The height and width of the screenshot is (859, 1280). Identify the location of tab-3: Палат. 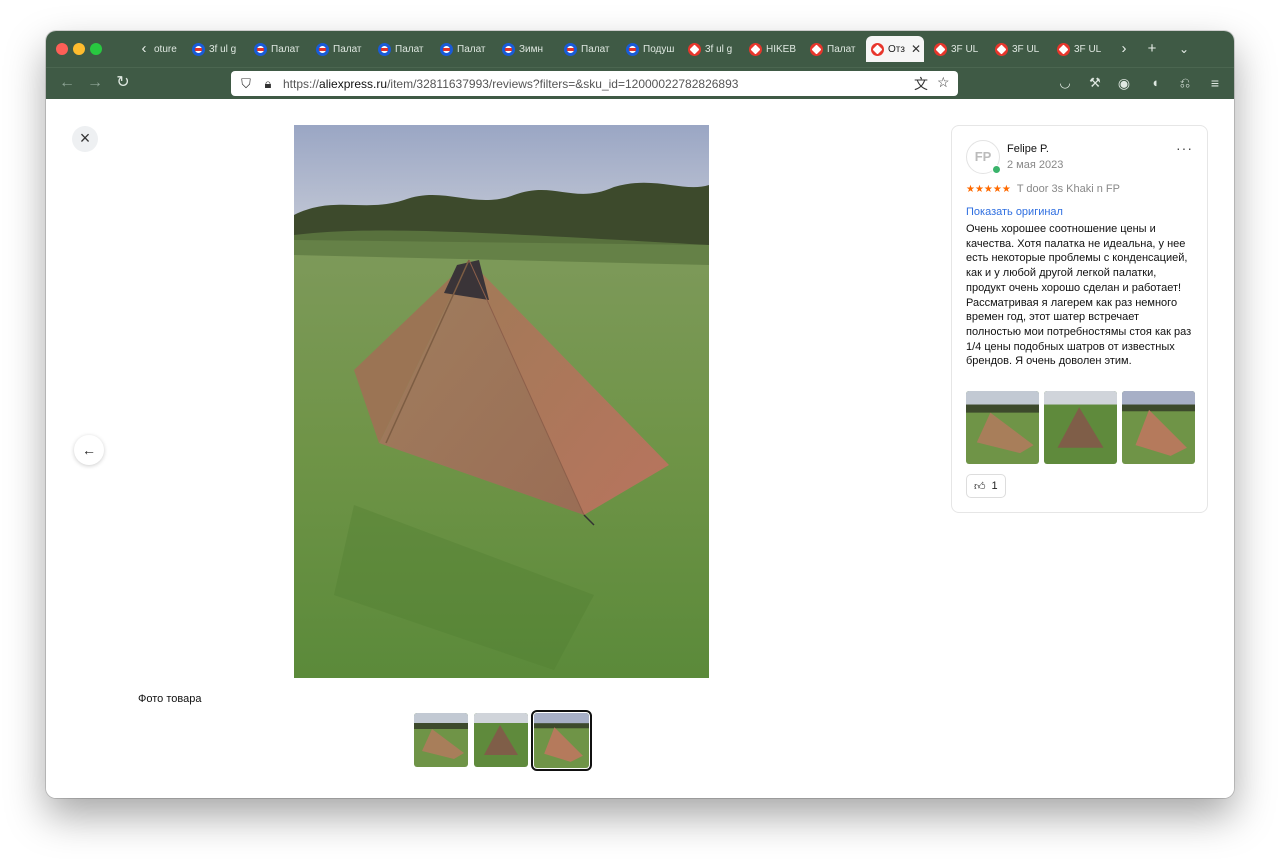
(345, 49).